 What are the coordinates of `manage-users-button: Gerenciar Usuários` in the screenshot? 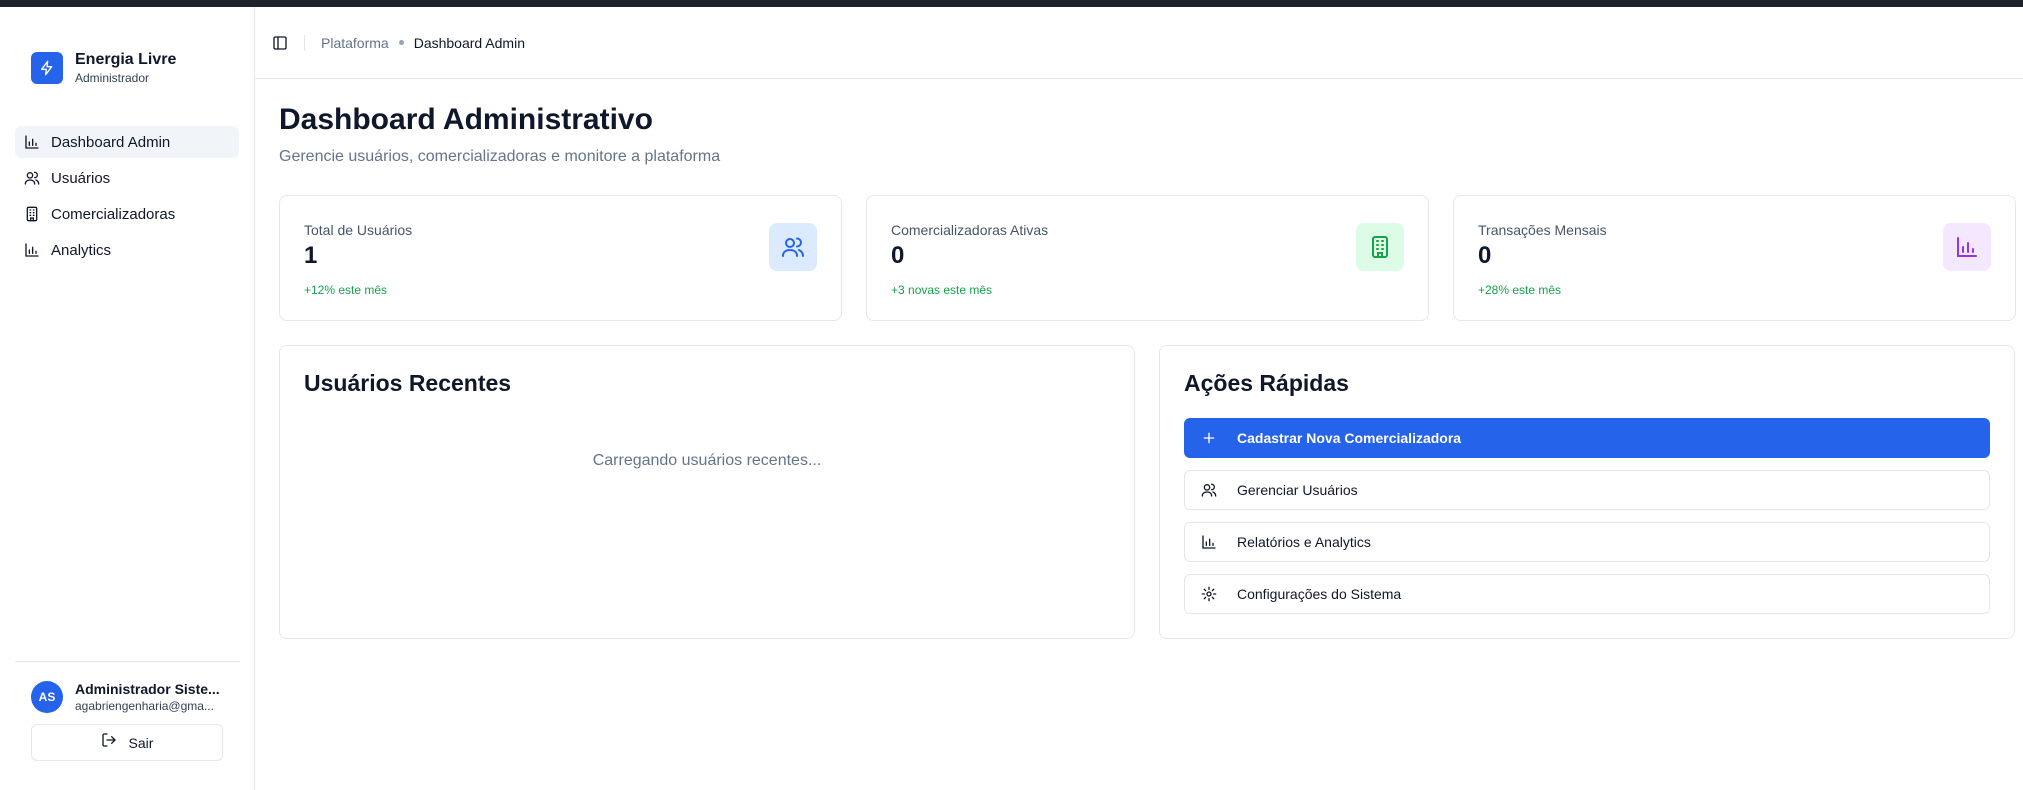 It's located at (1587, 490).